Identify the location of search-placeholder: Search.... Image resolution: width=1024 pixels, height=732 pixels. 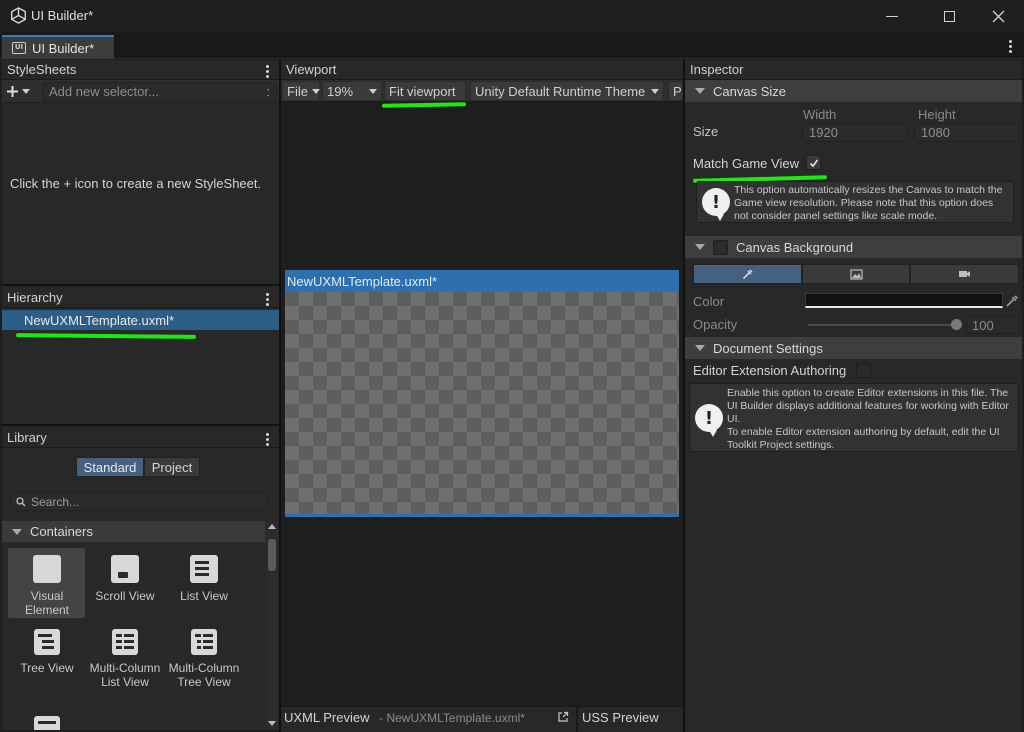
(55, 501).